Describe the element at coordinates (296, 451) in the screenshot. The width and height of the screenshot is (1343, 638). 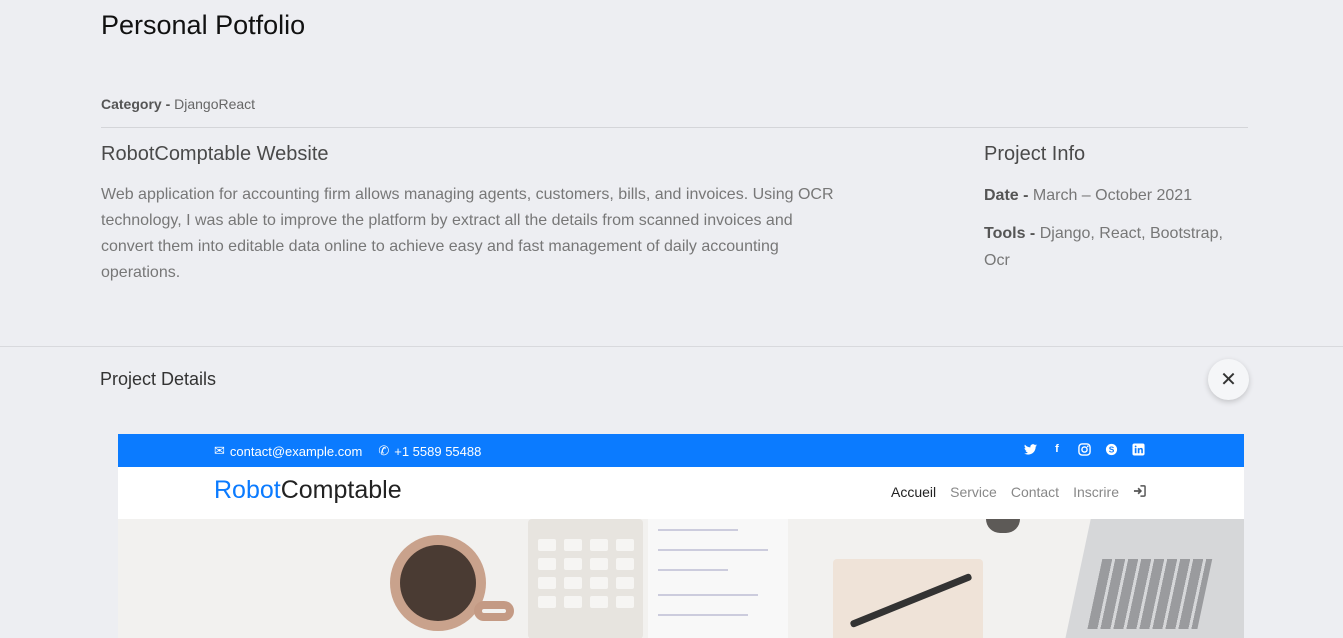
I see `preview-email-text: contact@example.com` at that location.